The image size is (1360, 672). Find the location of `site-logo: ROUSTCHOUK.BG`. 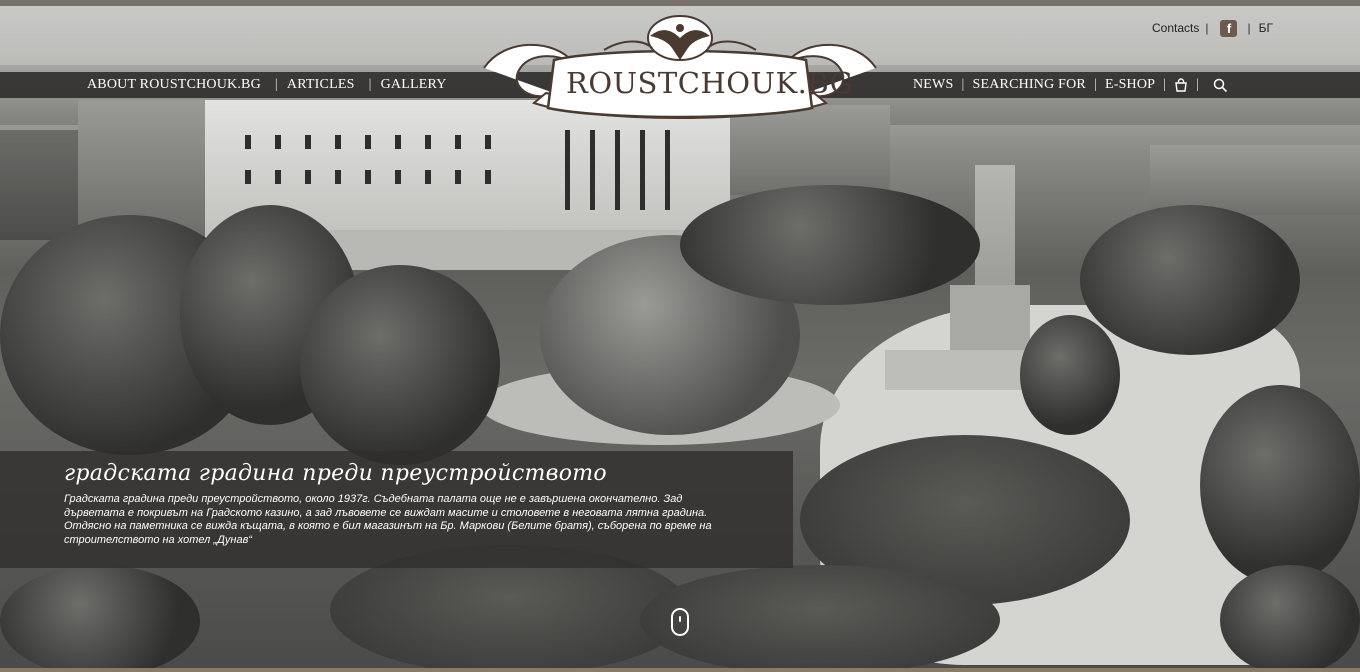

site-logo: ROUSTCHOUK.BG is located at coordinates (680, 66).